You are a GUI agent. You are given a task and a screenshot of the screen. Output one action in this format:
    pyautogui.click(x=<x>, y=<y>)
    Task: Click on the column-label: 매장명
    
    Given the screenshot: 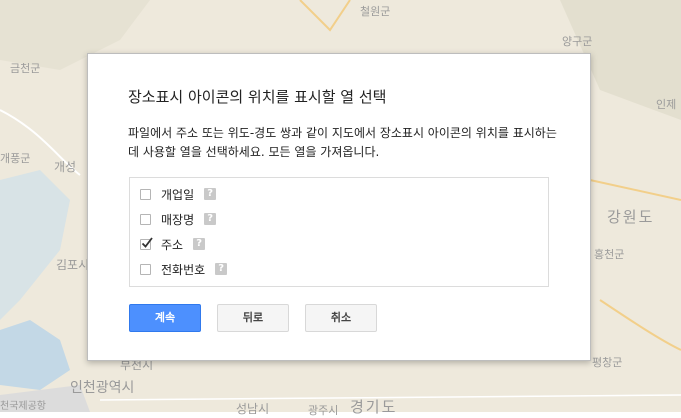 What is the action you would take?
    pyautogui.click(x=178, y=219)
    